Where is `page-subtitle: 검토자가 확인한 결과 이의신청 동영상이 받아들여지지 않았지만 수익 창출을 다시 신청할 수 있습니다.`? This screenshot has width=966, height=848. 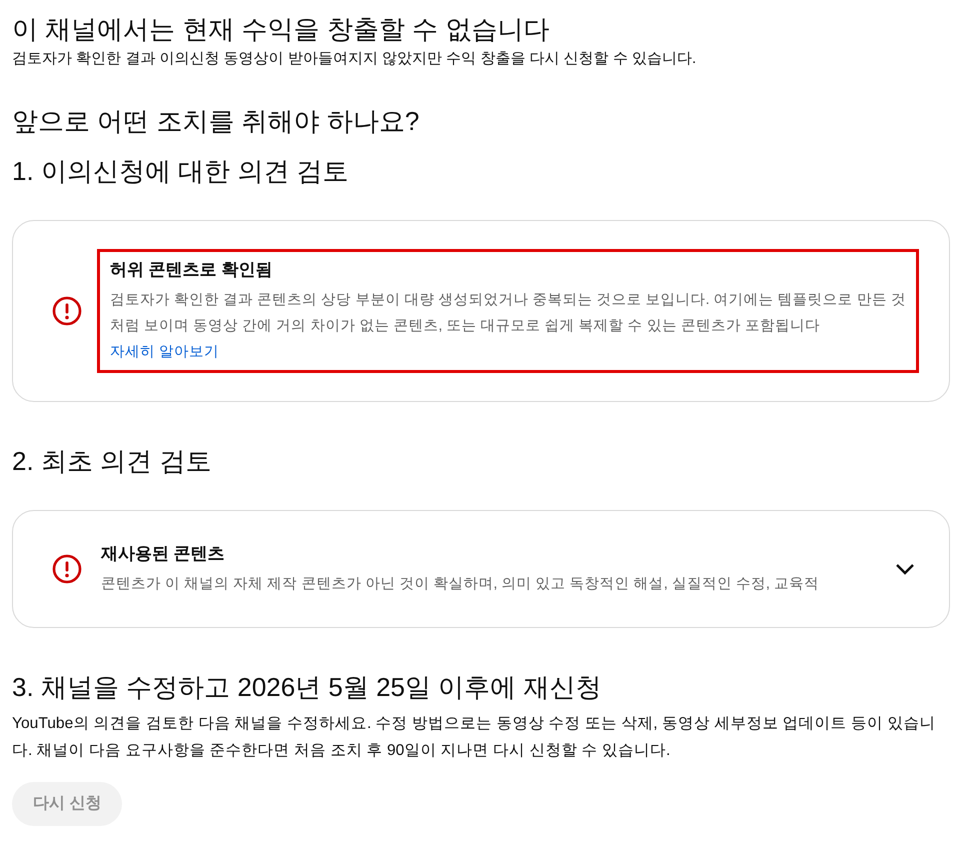 page-subtitle: 검토자가 확인한 결과 이의신청 동영상이 받아들여지지 않았지만 수익 창출을 다시 신청할 수 있습니다. is located at coordinates (355, 59).